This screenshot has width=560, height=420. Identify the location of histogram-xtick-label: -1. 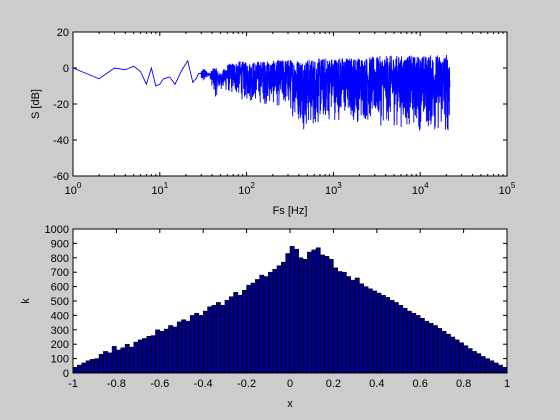
(73, 384).